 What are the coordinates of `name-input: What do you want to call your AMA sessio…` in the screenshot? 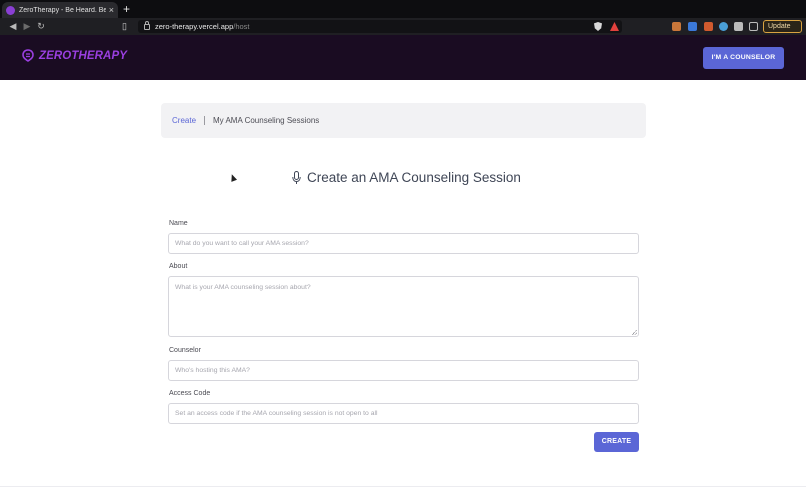 It's located at (403, 243).